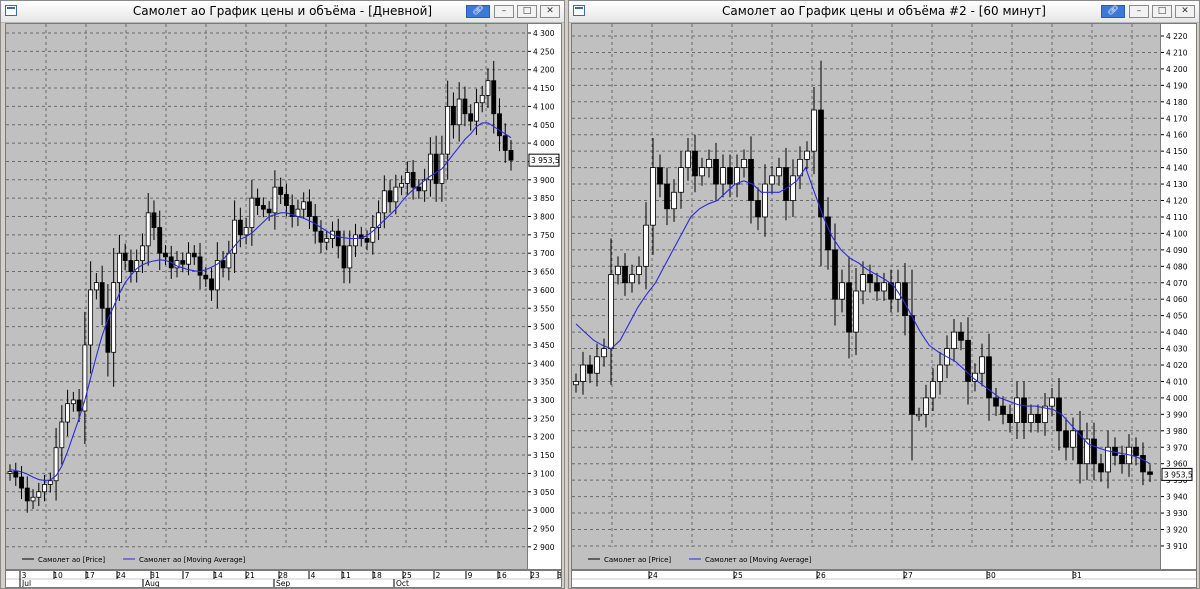 Image resolution: width=1200 pixels, height=589 pixels. What do you see at coordinates (1178, 474) in the screenshot?
I see `last-price-label: 3 953,5` at bounding box center [1178, 474].